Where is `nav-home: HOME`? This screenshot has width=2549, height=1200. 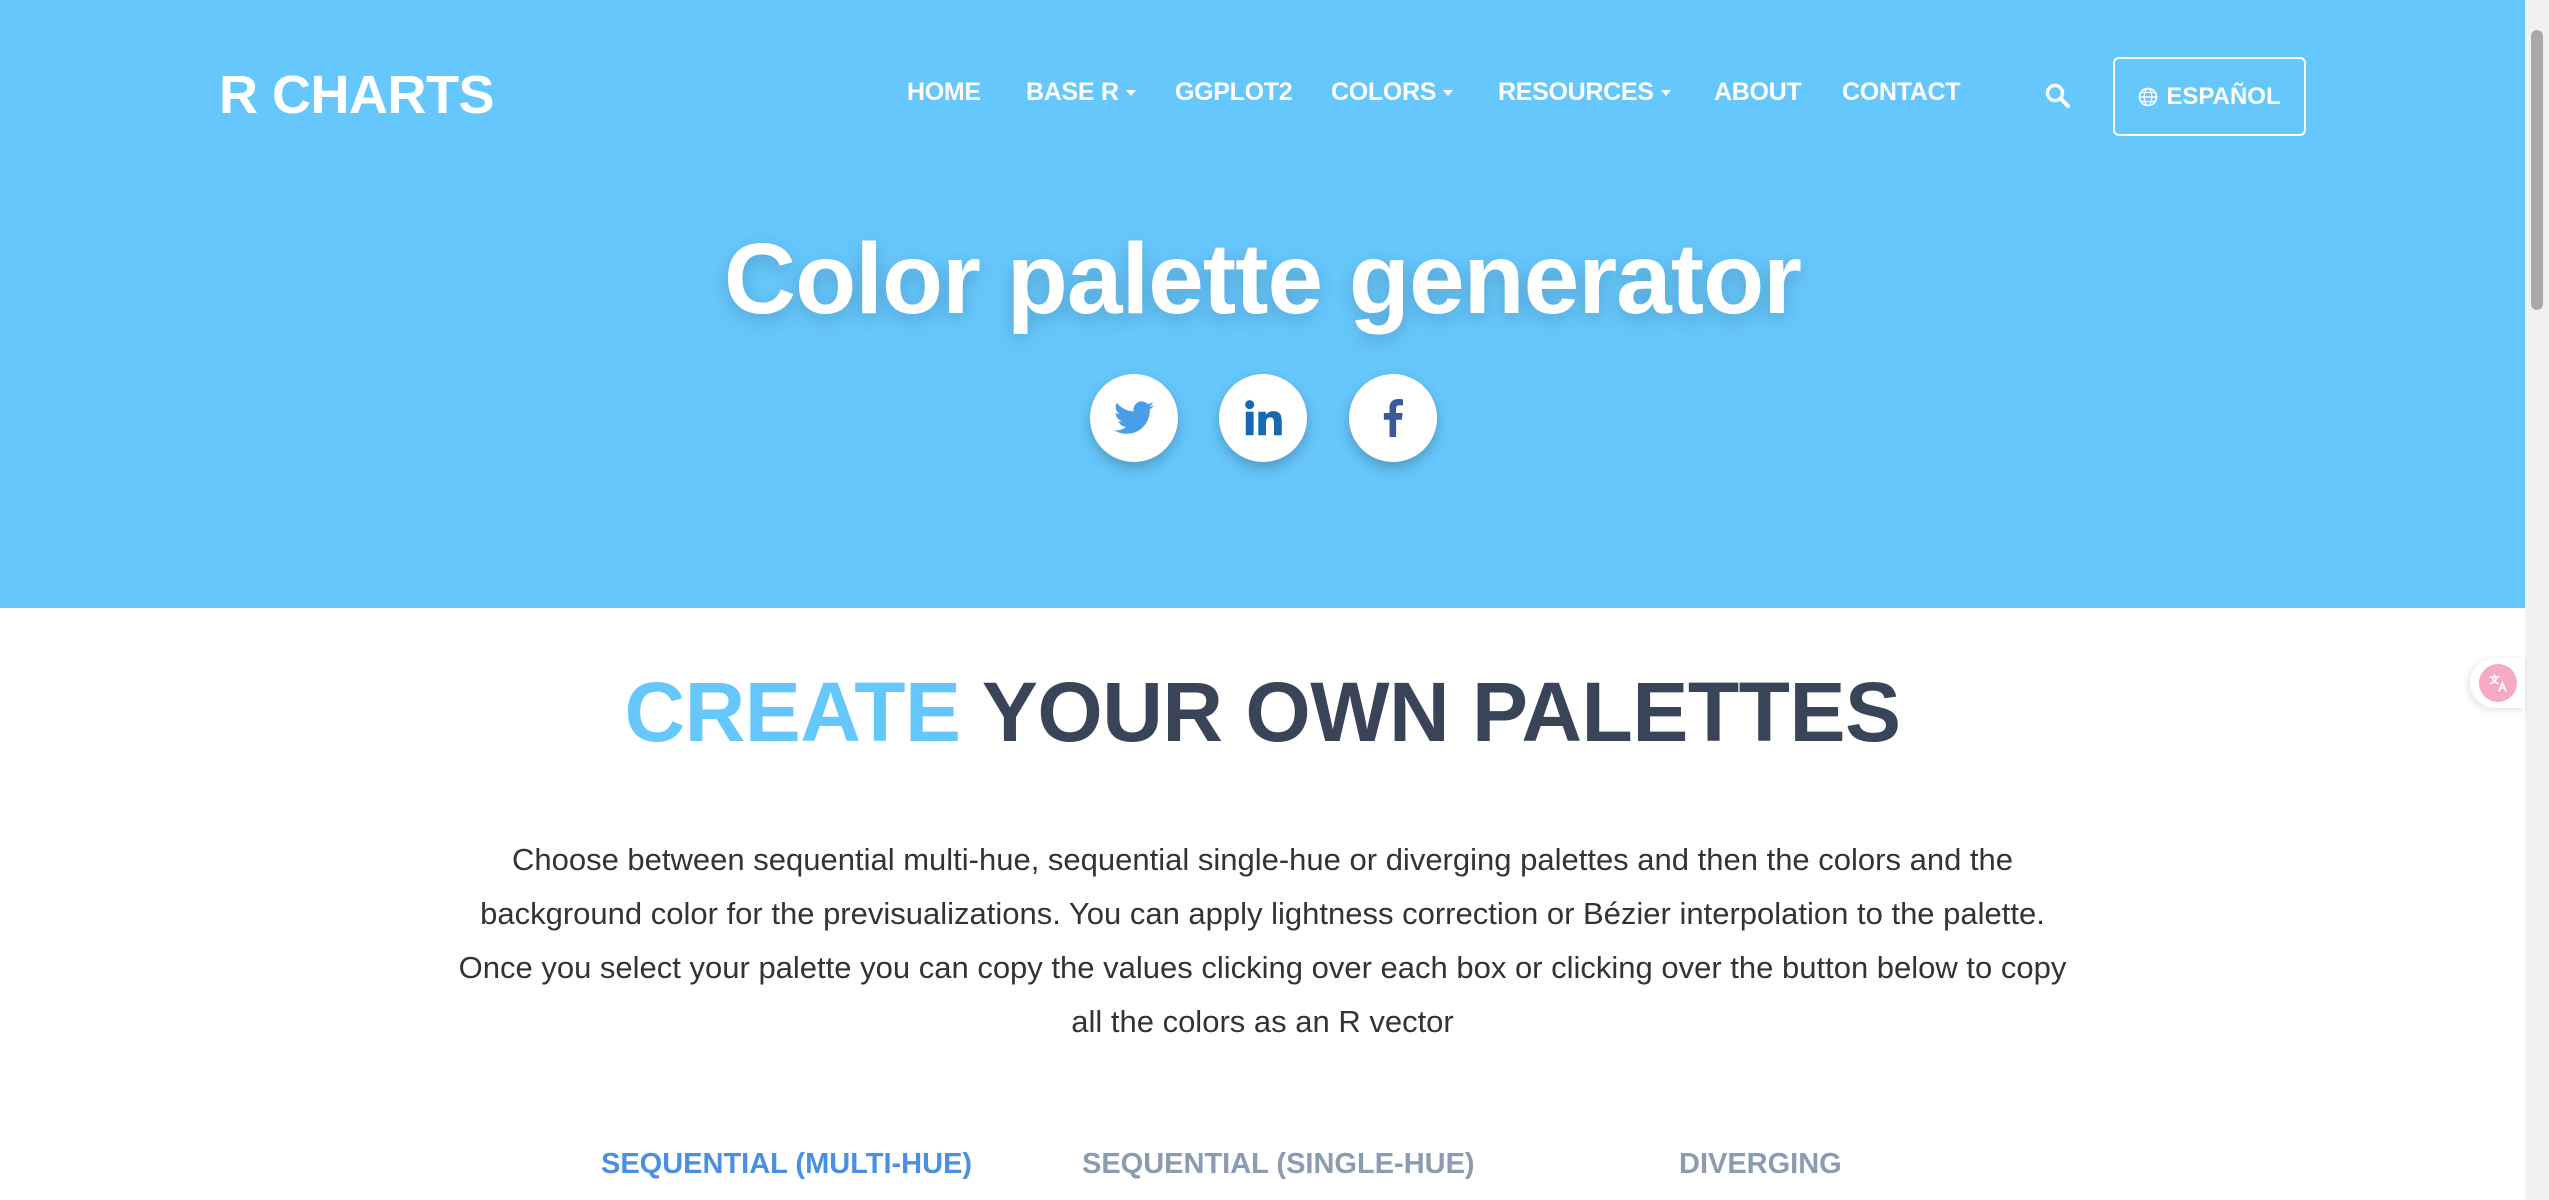
nav-home: HOME is located at coordinates (944, 92).